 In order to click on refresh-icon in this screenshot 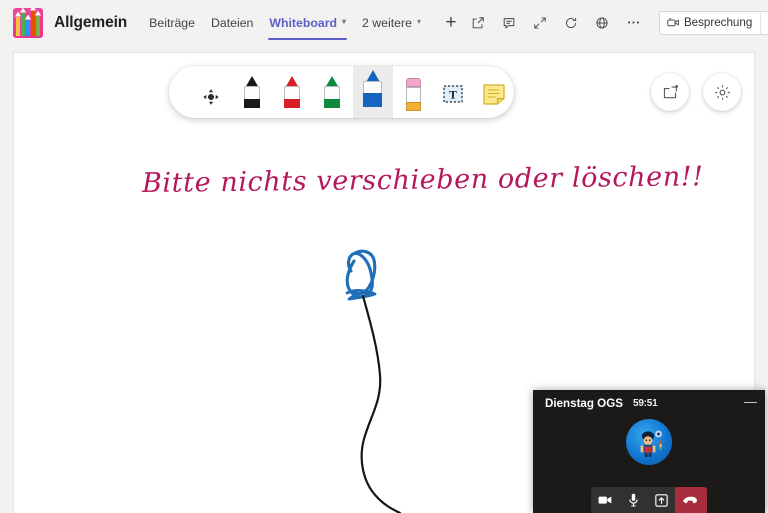, I will do `click(571, 22)`.